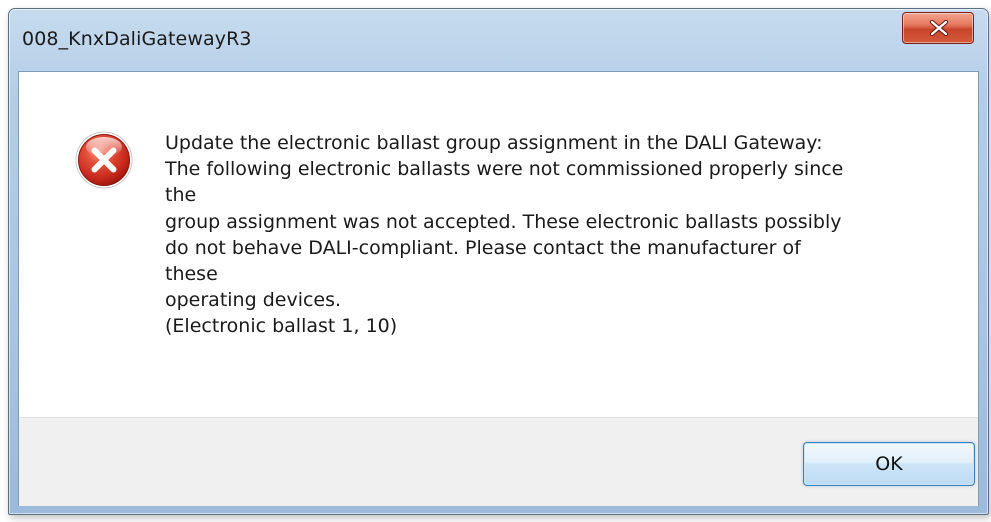  What do you see at coordinates (281, 326) in the screenshot?
I see `message-line: (Electronic ballast 1, 10)` at bounding box center [281, 326].